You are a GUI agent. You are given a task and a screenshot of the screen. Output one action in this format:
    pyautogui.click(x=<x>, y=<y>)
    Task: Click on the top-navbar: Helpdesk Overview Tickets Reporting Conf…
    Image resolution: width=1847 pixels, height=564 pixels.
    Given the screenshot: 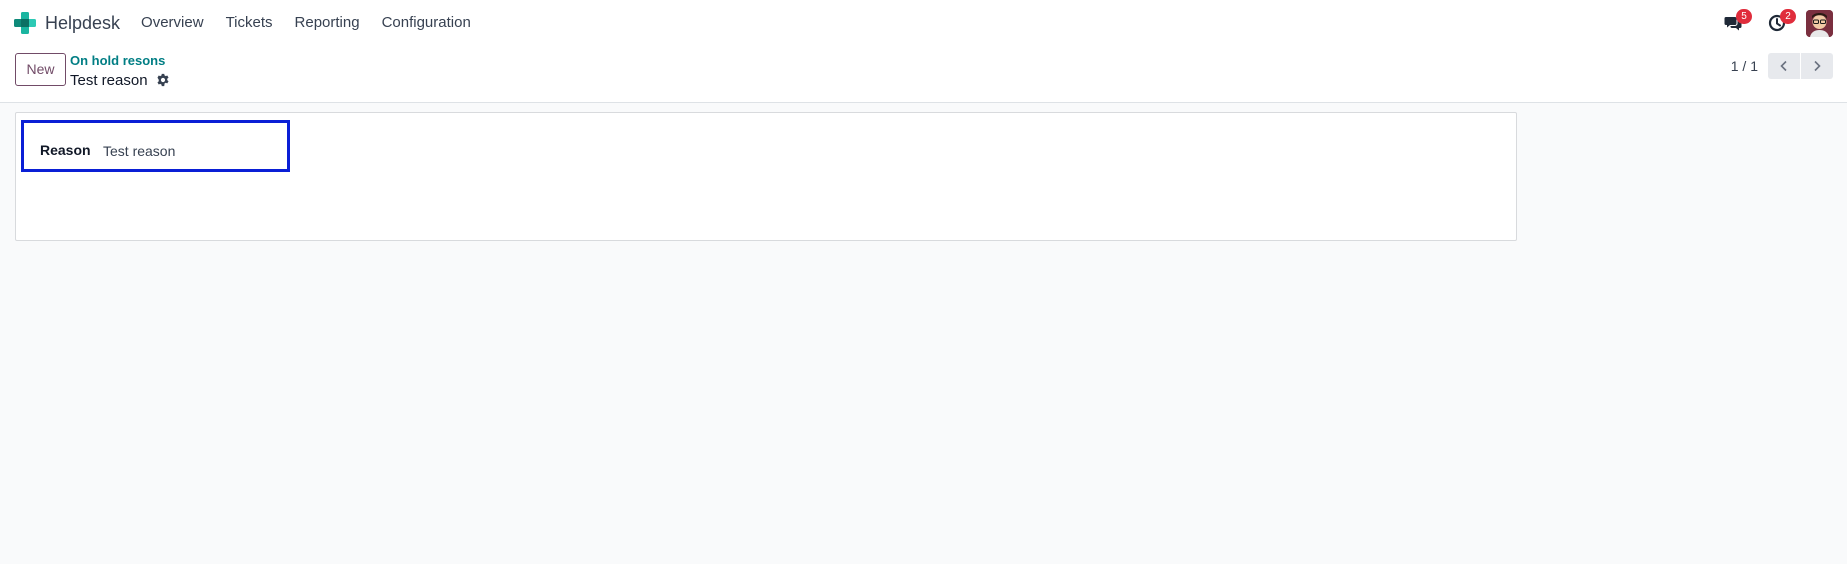 What is the action you would take?
    pyautogui.click(x=923, y=23)
    